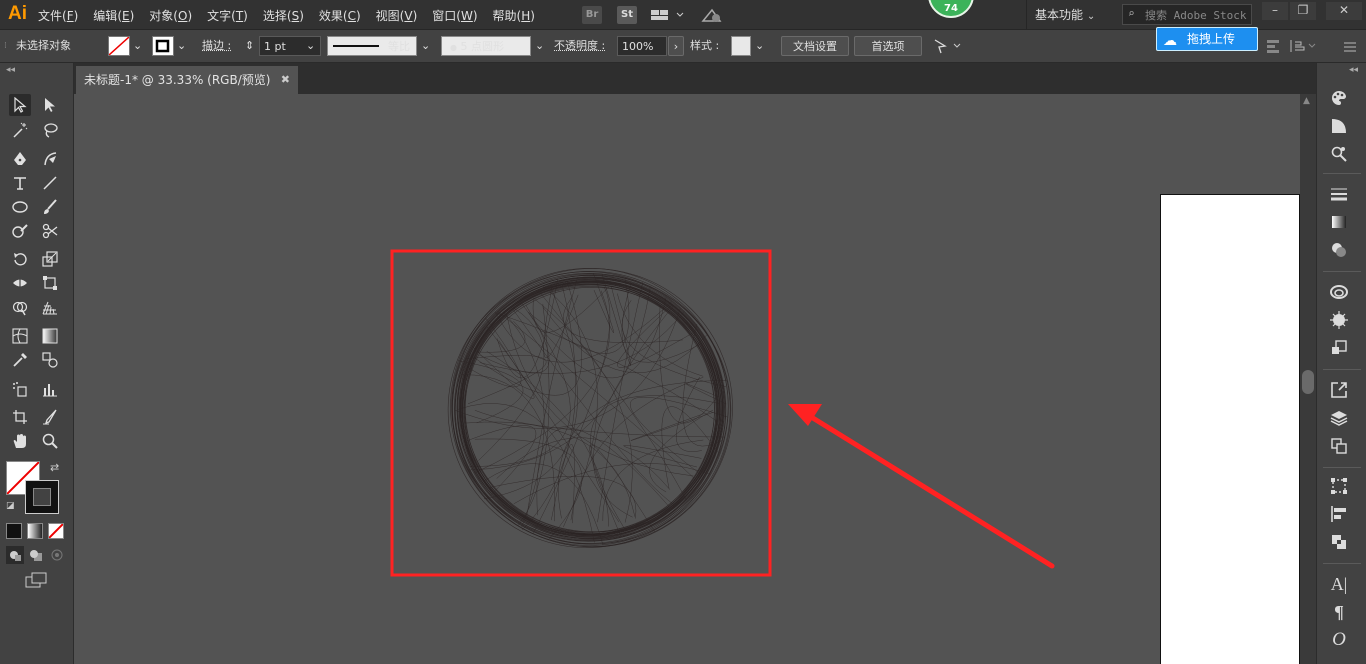 This screenshot has width=1366, height=664. Describe the element at coordinates (50, 231) in the screenshot. I see `scissors-tool-icon` at that location.